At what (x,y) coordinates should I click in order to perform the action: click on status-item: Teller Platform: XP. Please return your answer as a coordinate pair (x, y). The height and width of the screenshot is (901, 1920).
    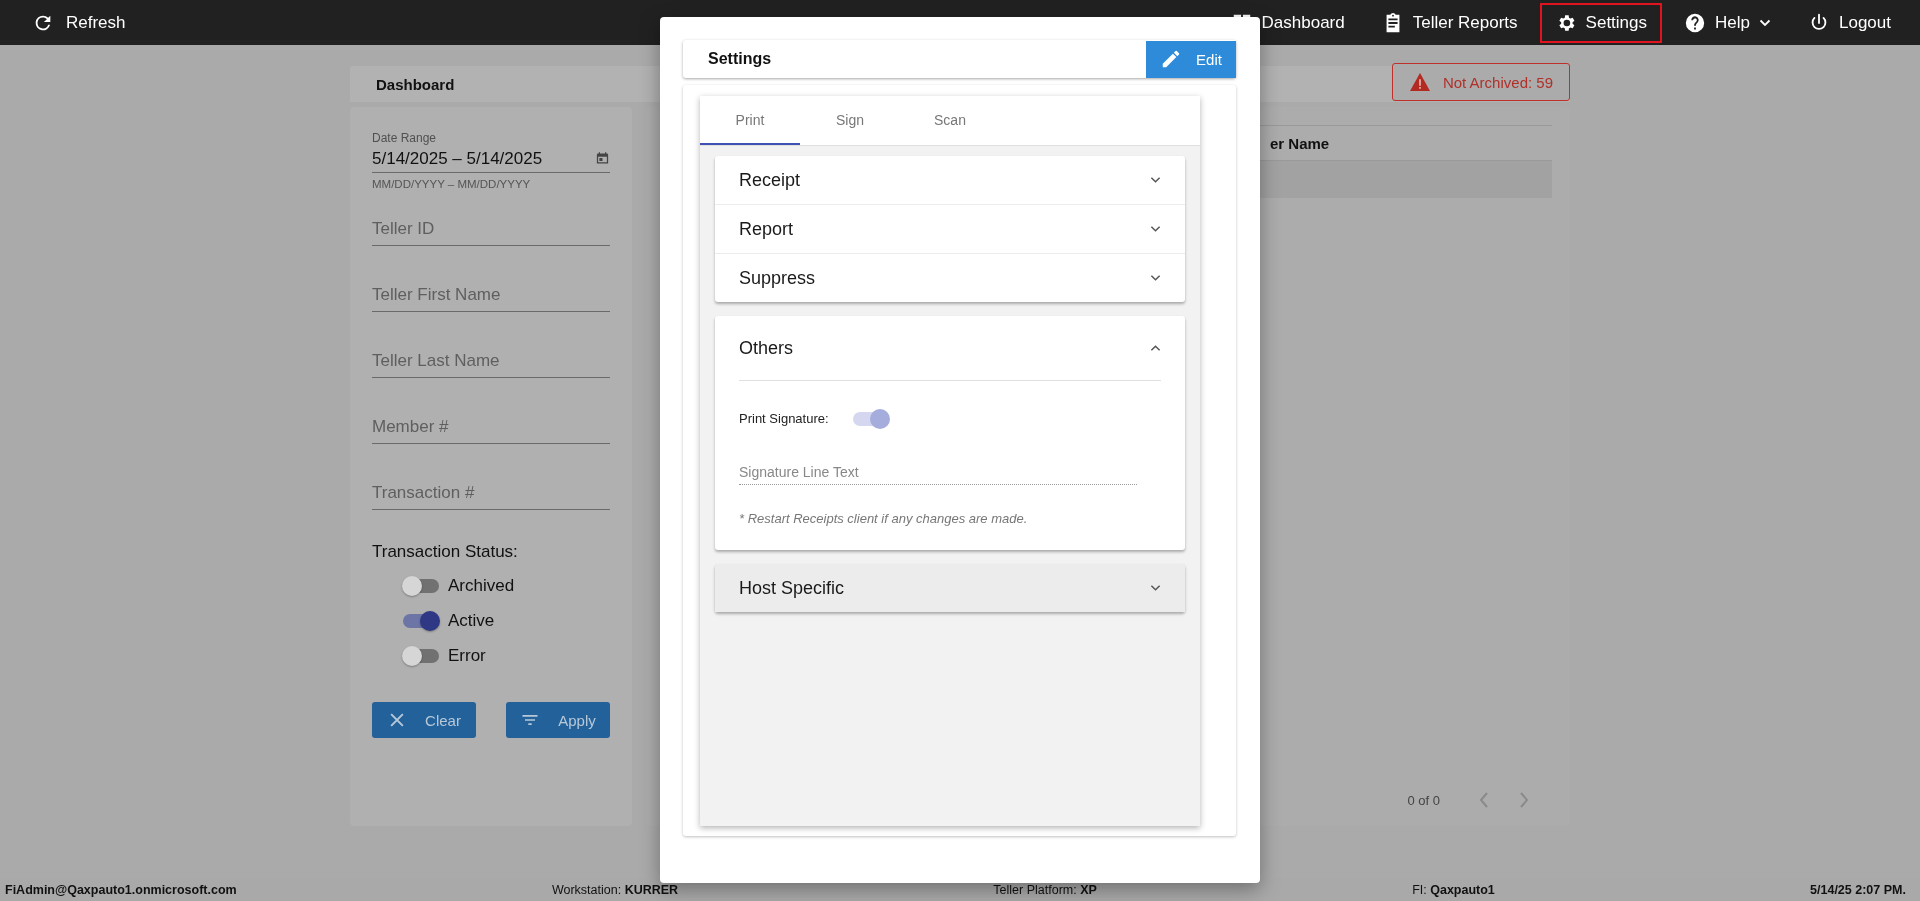
    Looking at the image, I should click on (1045, 889).